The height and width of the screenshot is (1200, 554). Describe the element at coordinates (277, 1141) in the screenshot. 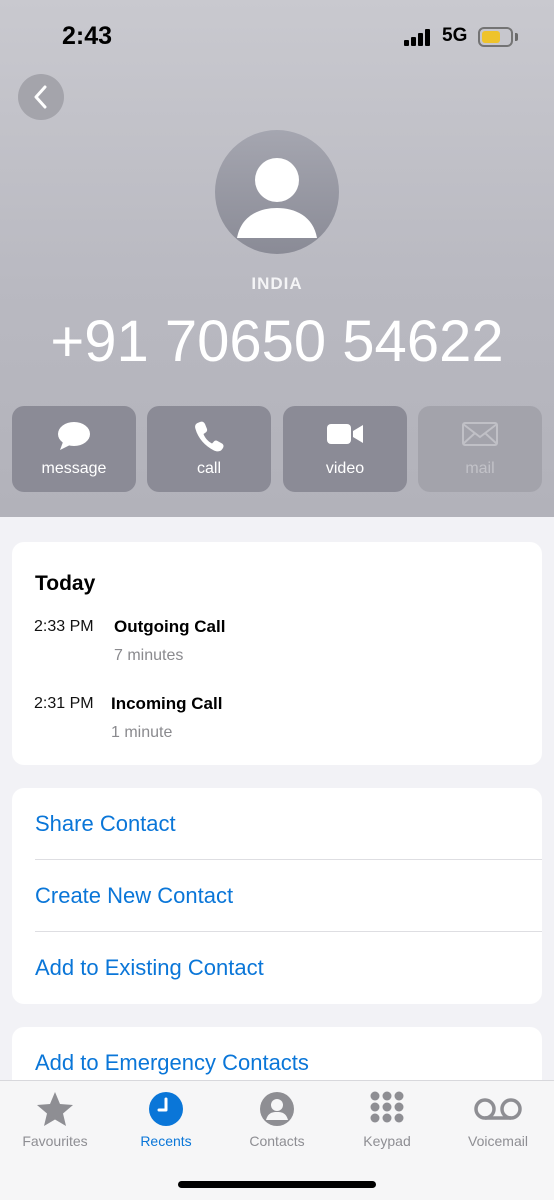

I see `tab-label: Contacts` at that location.